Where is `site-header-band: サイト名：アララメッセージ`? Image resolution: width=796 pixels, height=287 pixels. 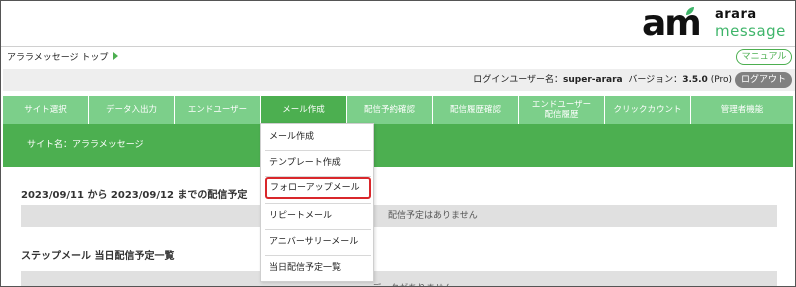
site-header-band: サイト名：アララメッセージ is located at coordinates (398, 145).